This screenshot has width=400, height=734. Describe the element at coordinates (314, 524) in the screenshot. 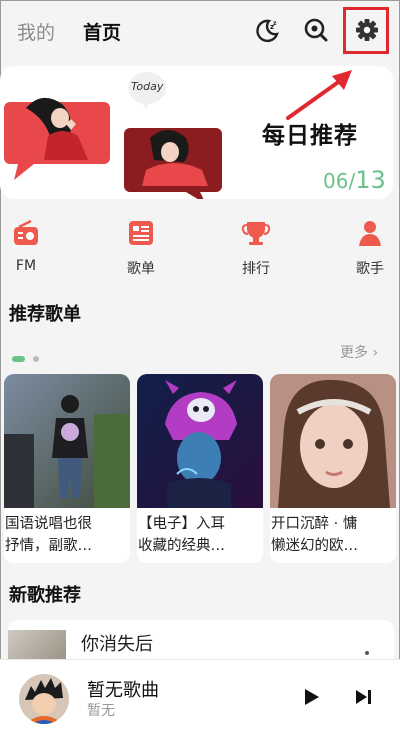

I see `playlist-caption-line1: 开口沉醉 · 慵` at that location.